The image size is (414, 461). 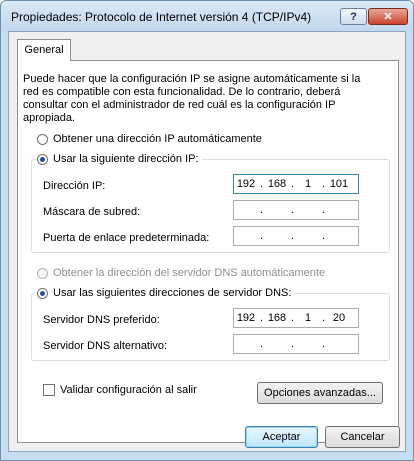 I want to click on subnet-mask-label: Máscara de subred:, so click(x=92, y=212).